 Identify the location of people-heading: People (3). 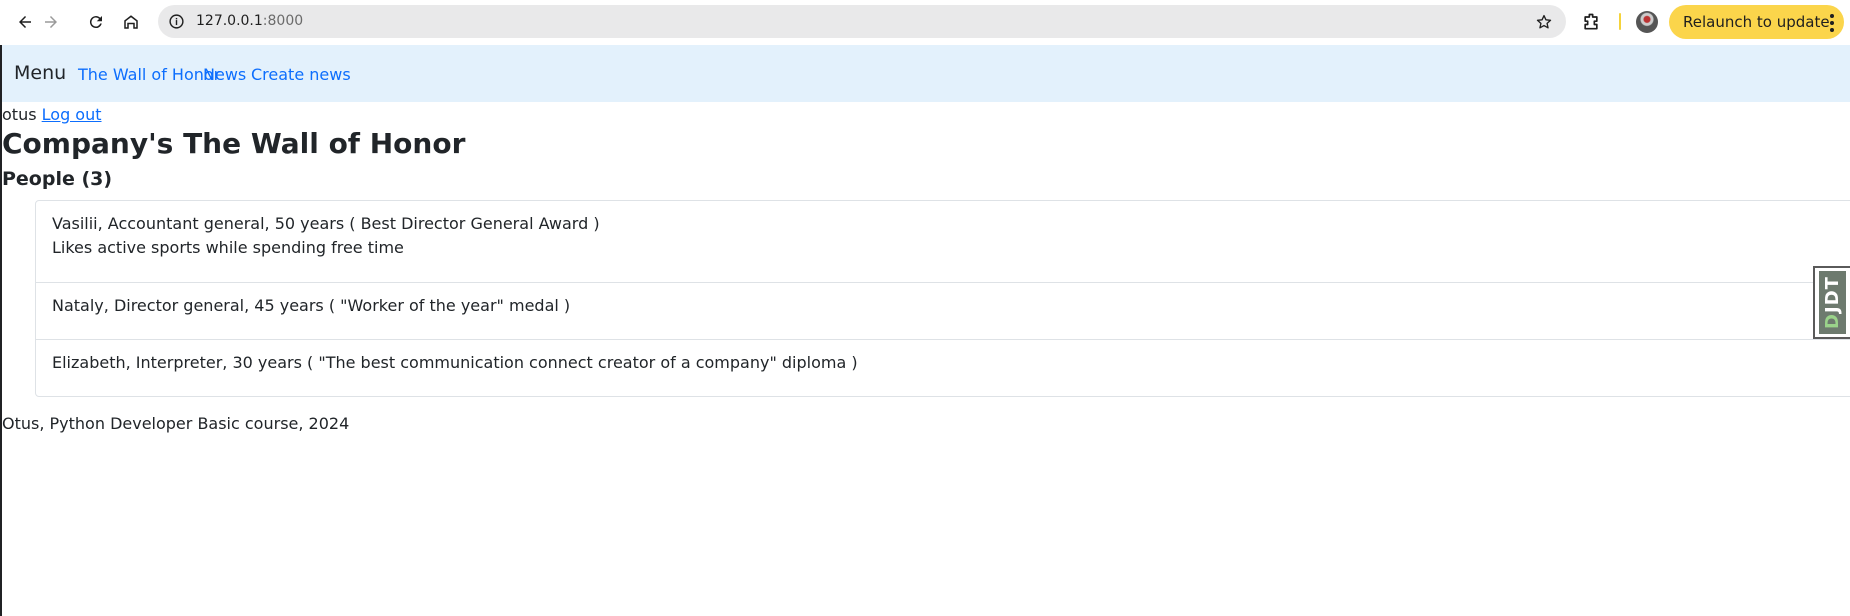
(57, 179).